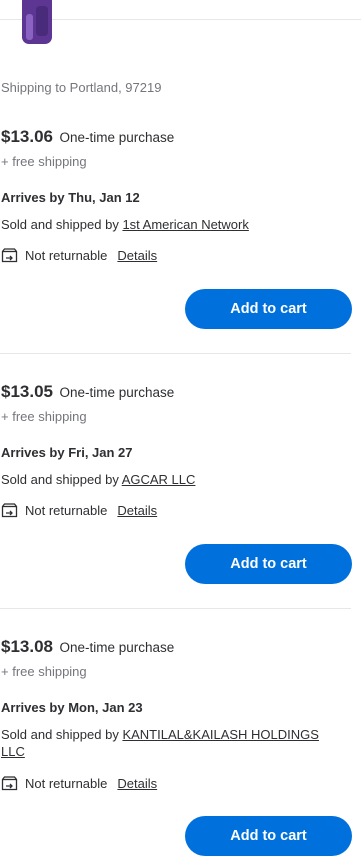 Image resolution: width=361 pixels, height=858 pixels. I want to click on price-row: $13.05 One-time purchase, so click(87, 392).